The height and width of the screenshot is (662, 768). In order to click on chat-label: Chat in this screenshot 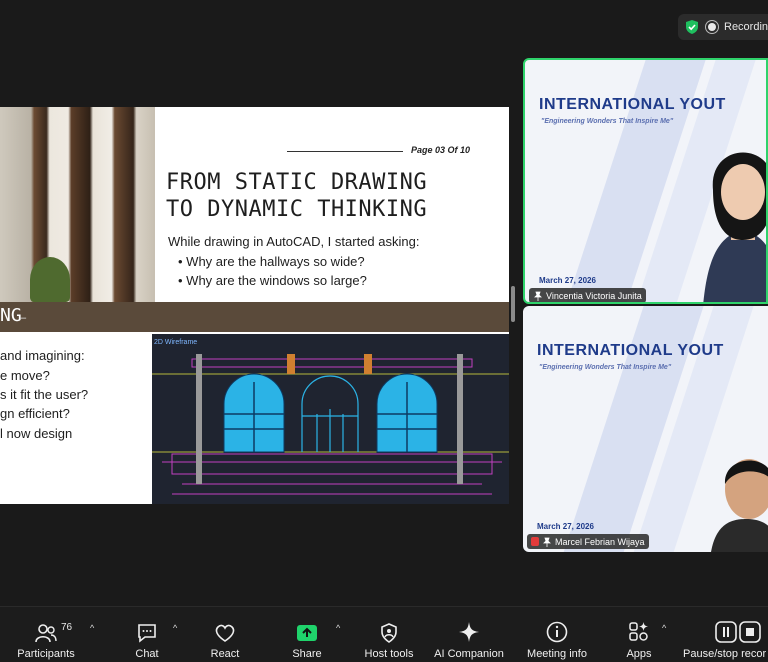, I will do `click(147, 654)`.